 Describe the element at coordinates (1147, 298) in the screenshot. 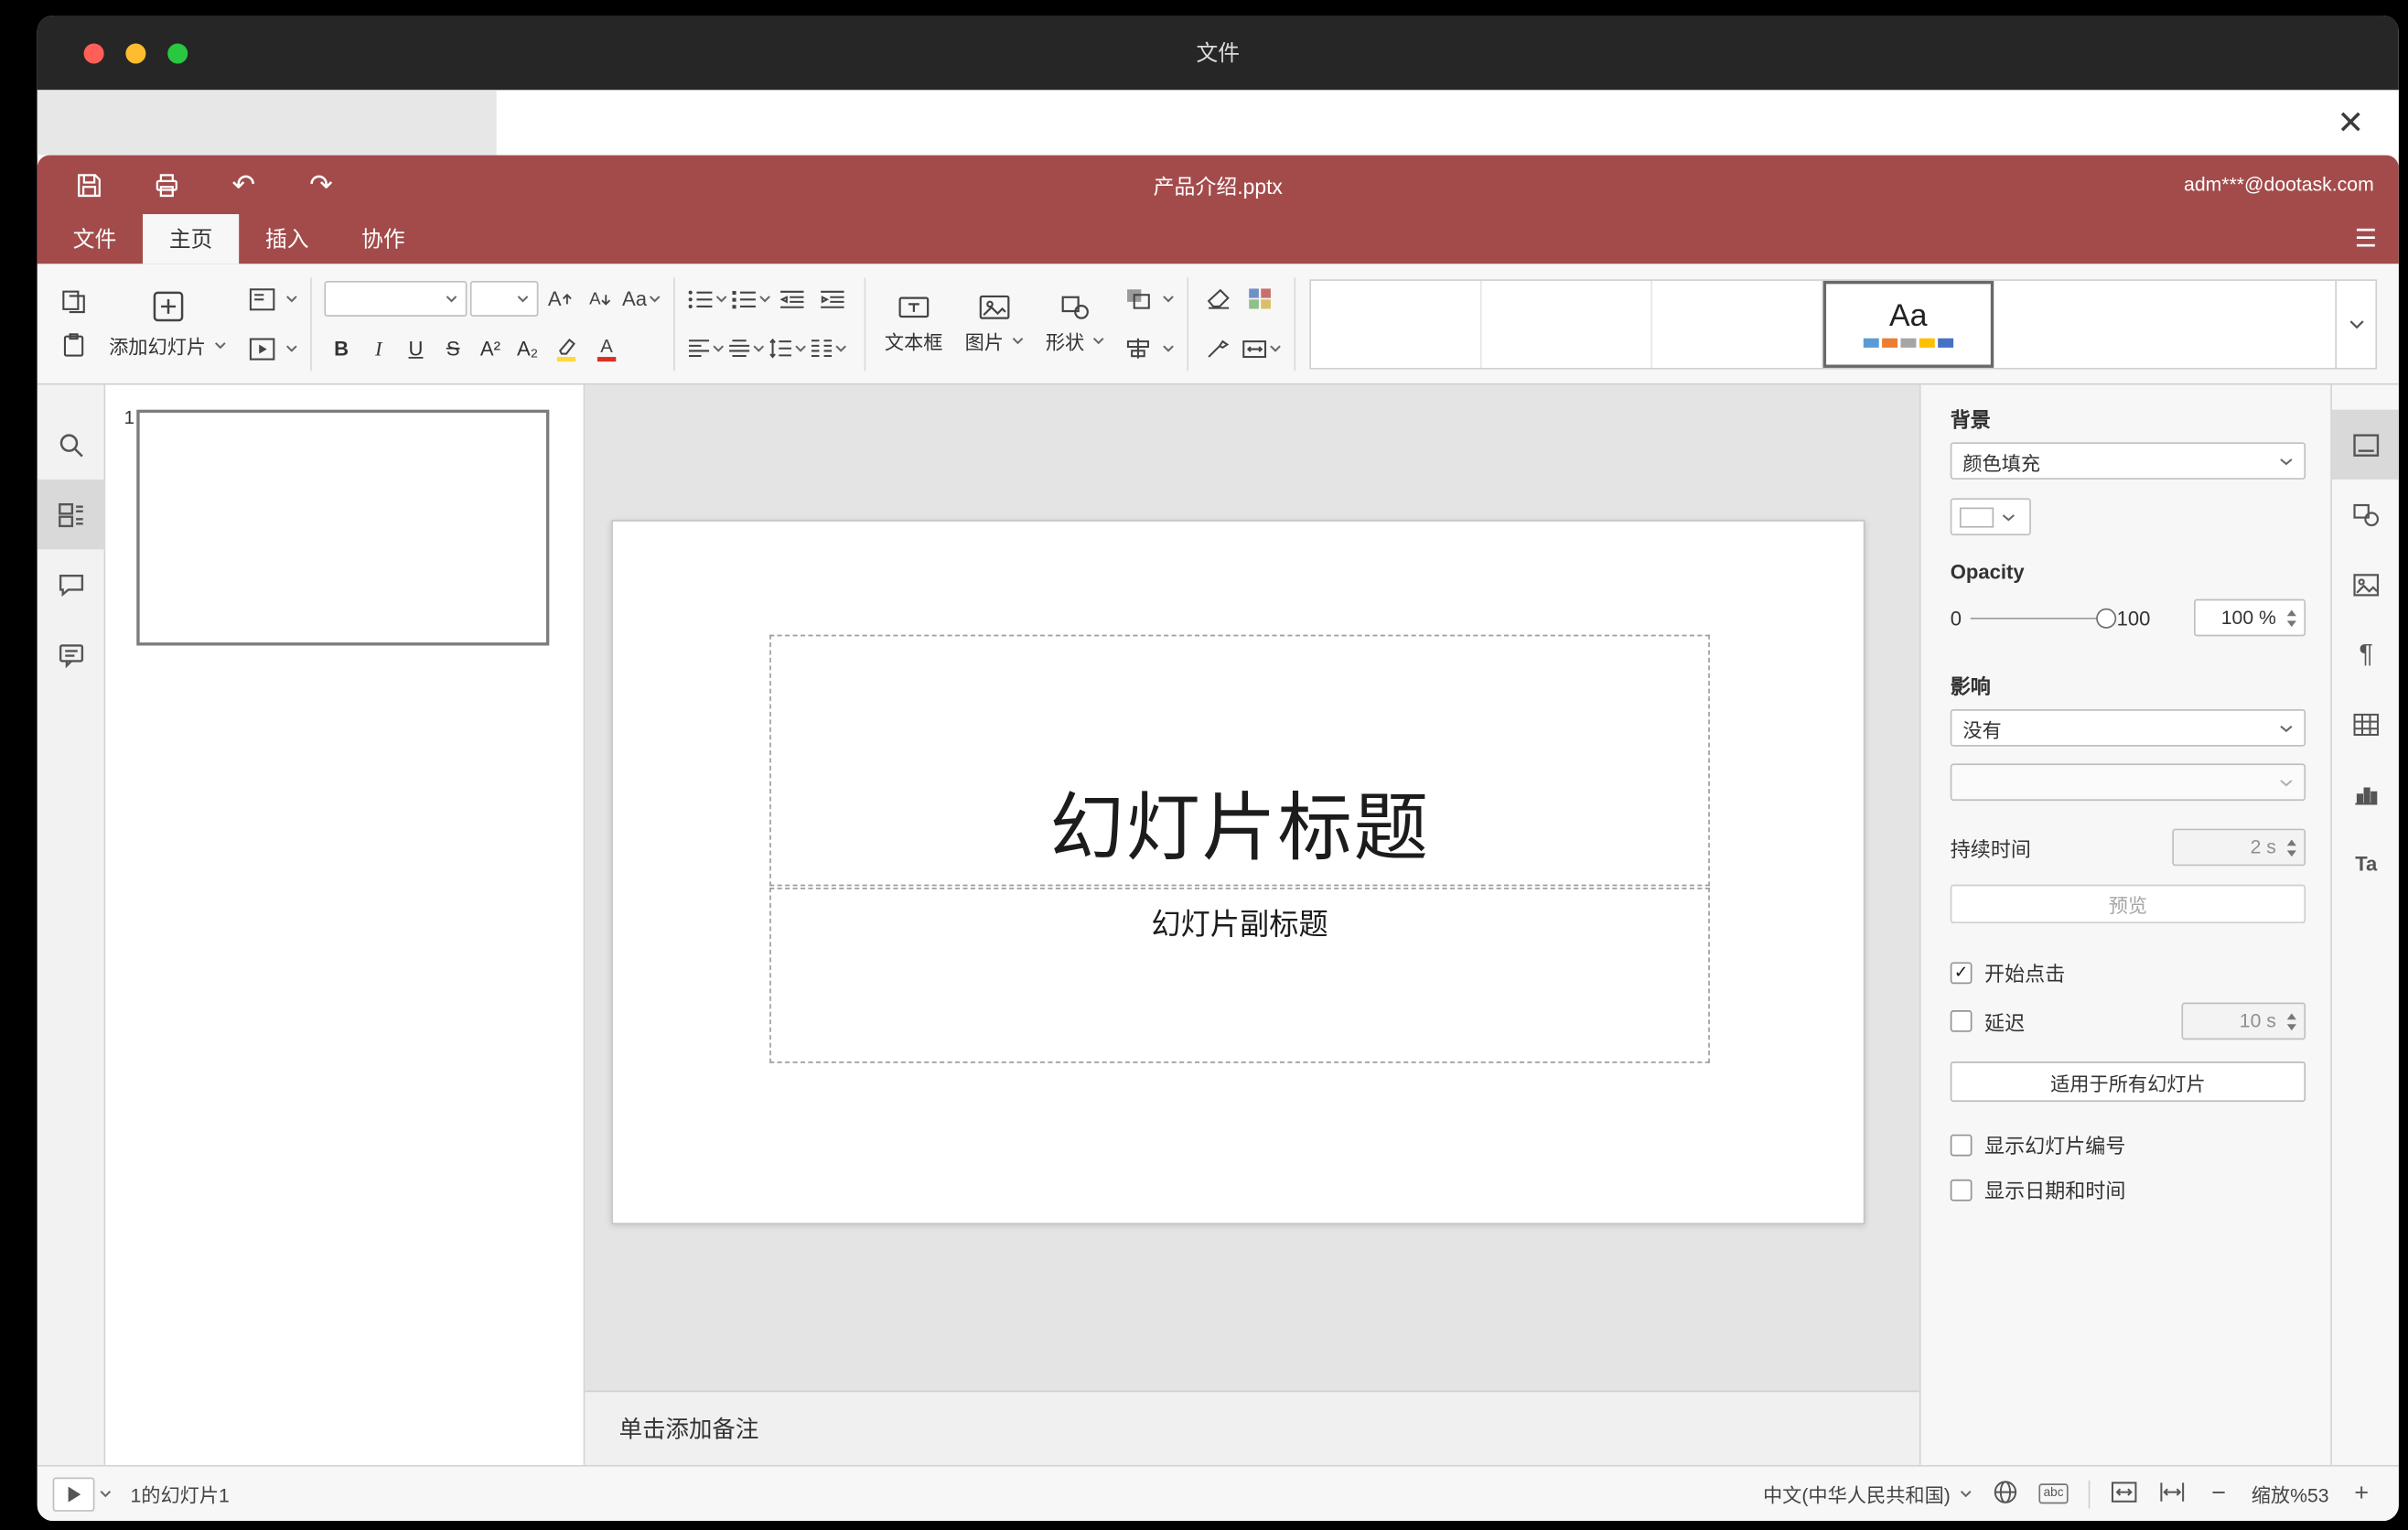

I see `arrange-shape-button` at that location.